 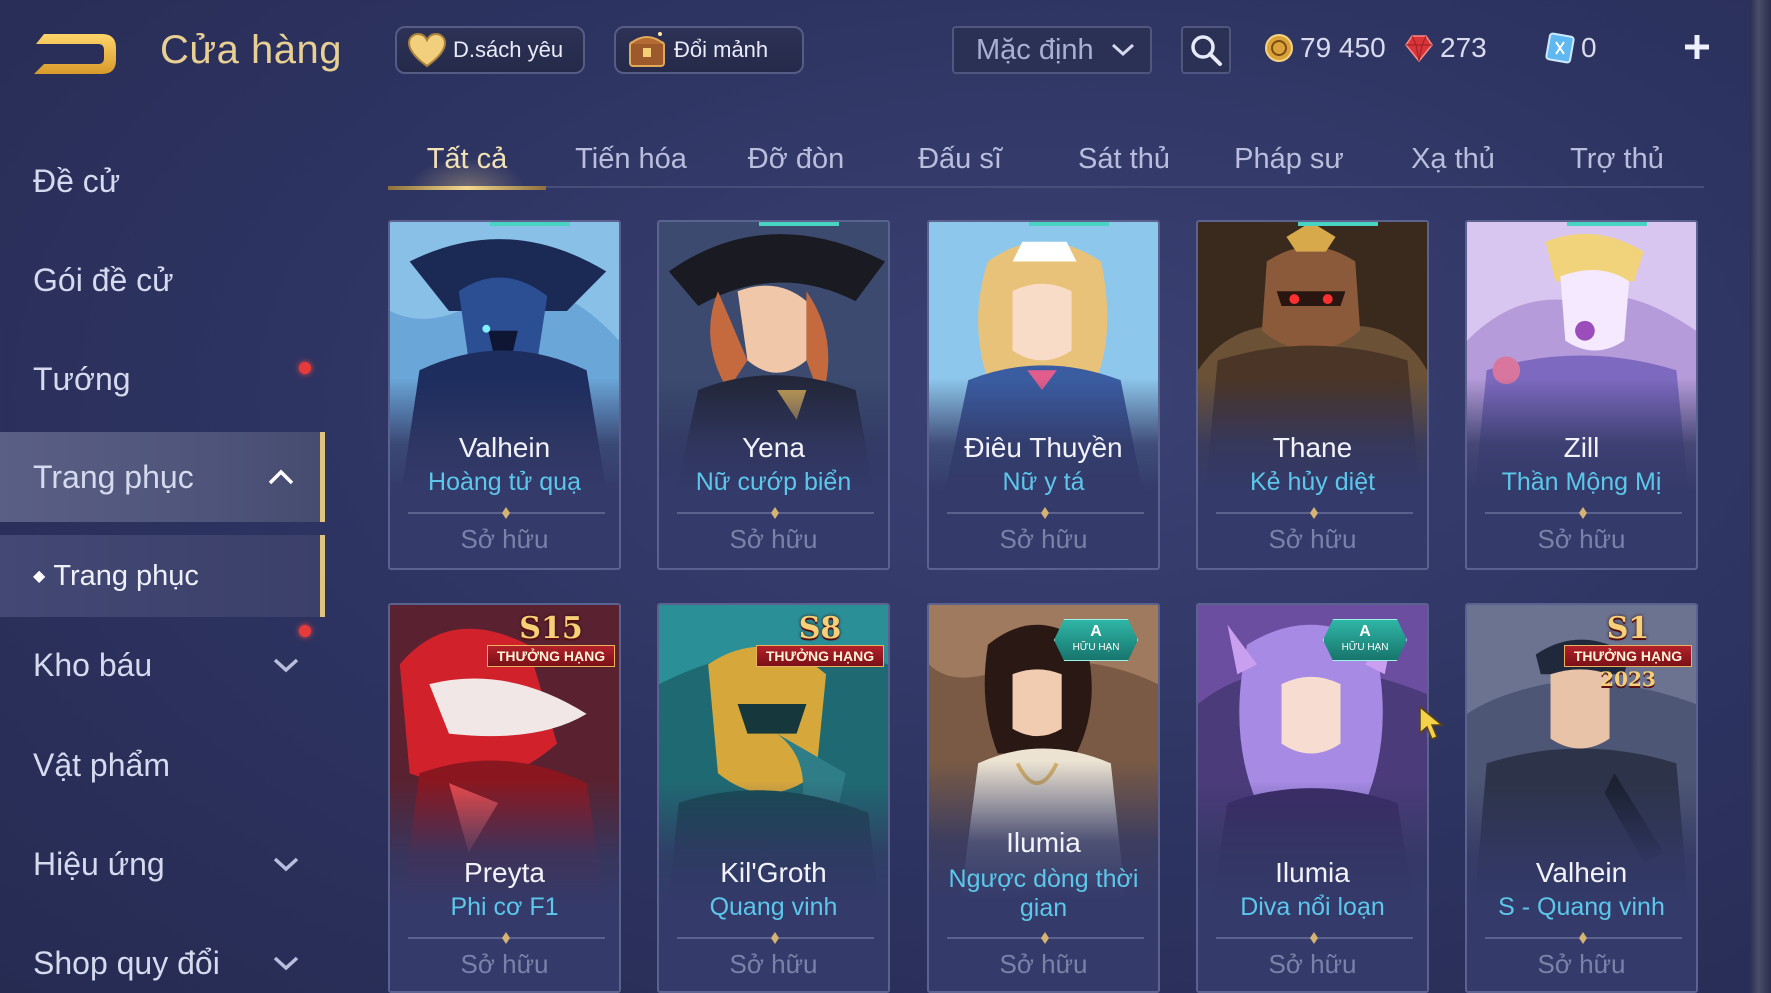 What do you see at coordinates (1365, 631) in the screenshot?
I see `limited-rank: A` at bounding box center [1365, 631].